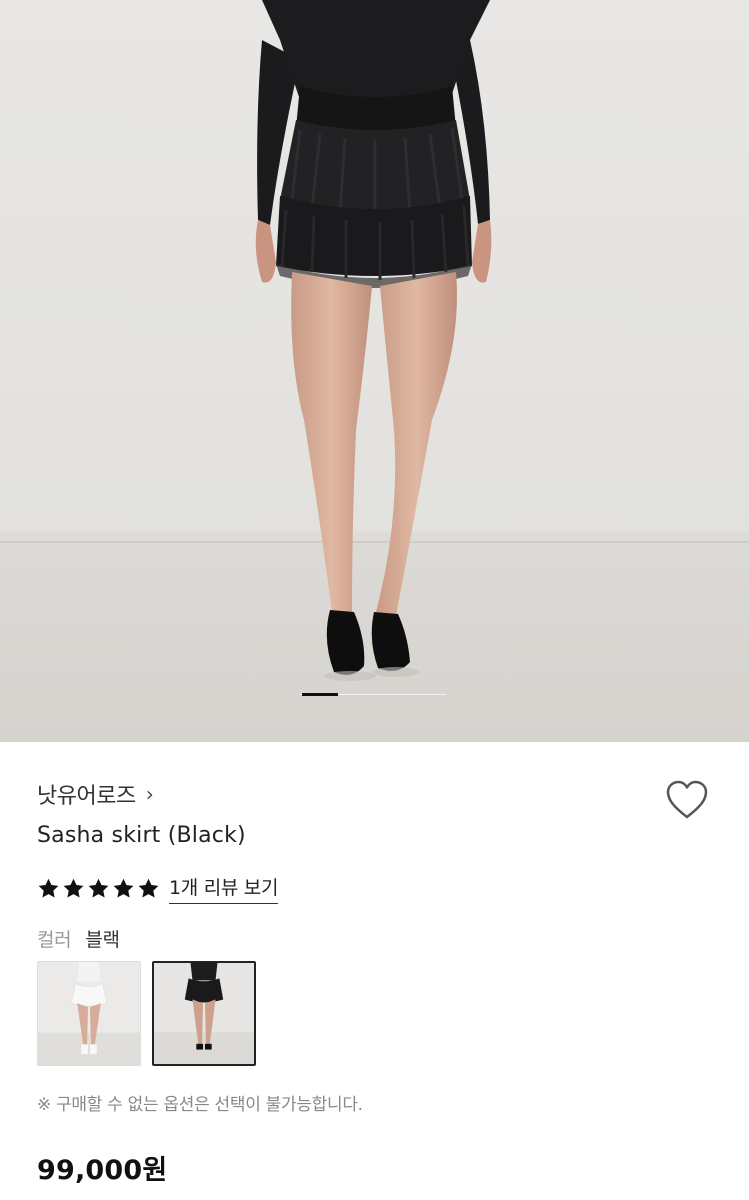 The image size is (749, 1200). I want to click on product-price: 99,000원, so click(102, 1170).